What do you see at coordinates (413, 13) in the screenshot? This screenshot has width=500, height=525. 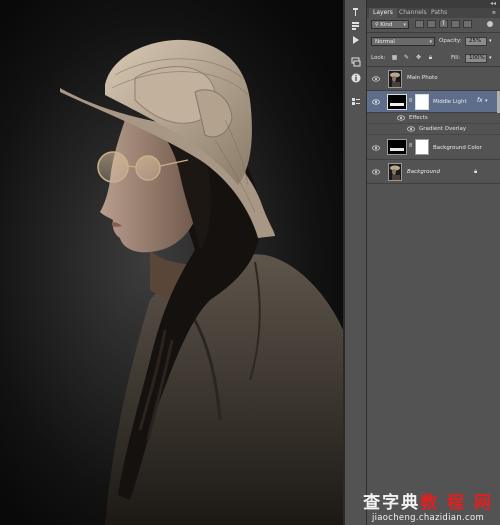 I see `tab-channels: Channels` at bounding box center [413, 13].